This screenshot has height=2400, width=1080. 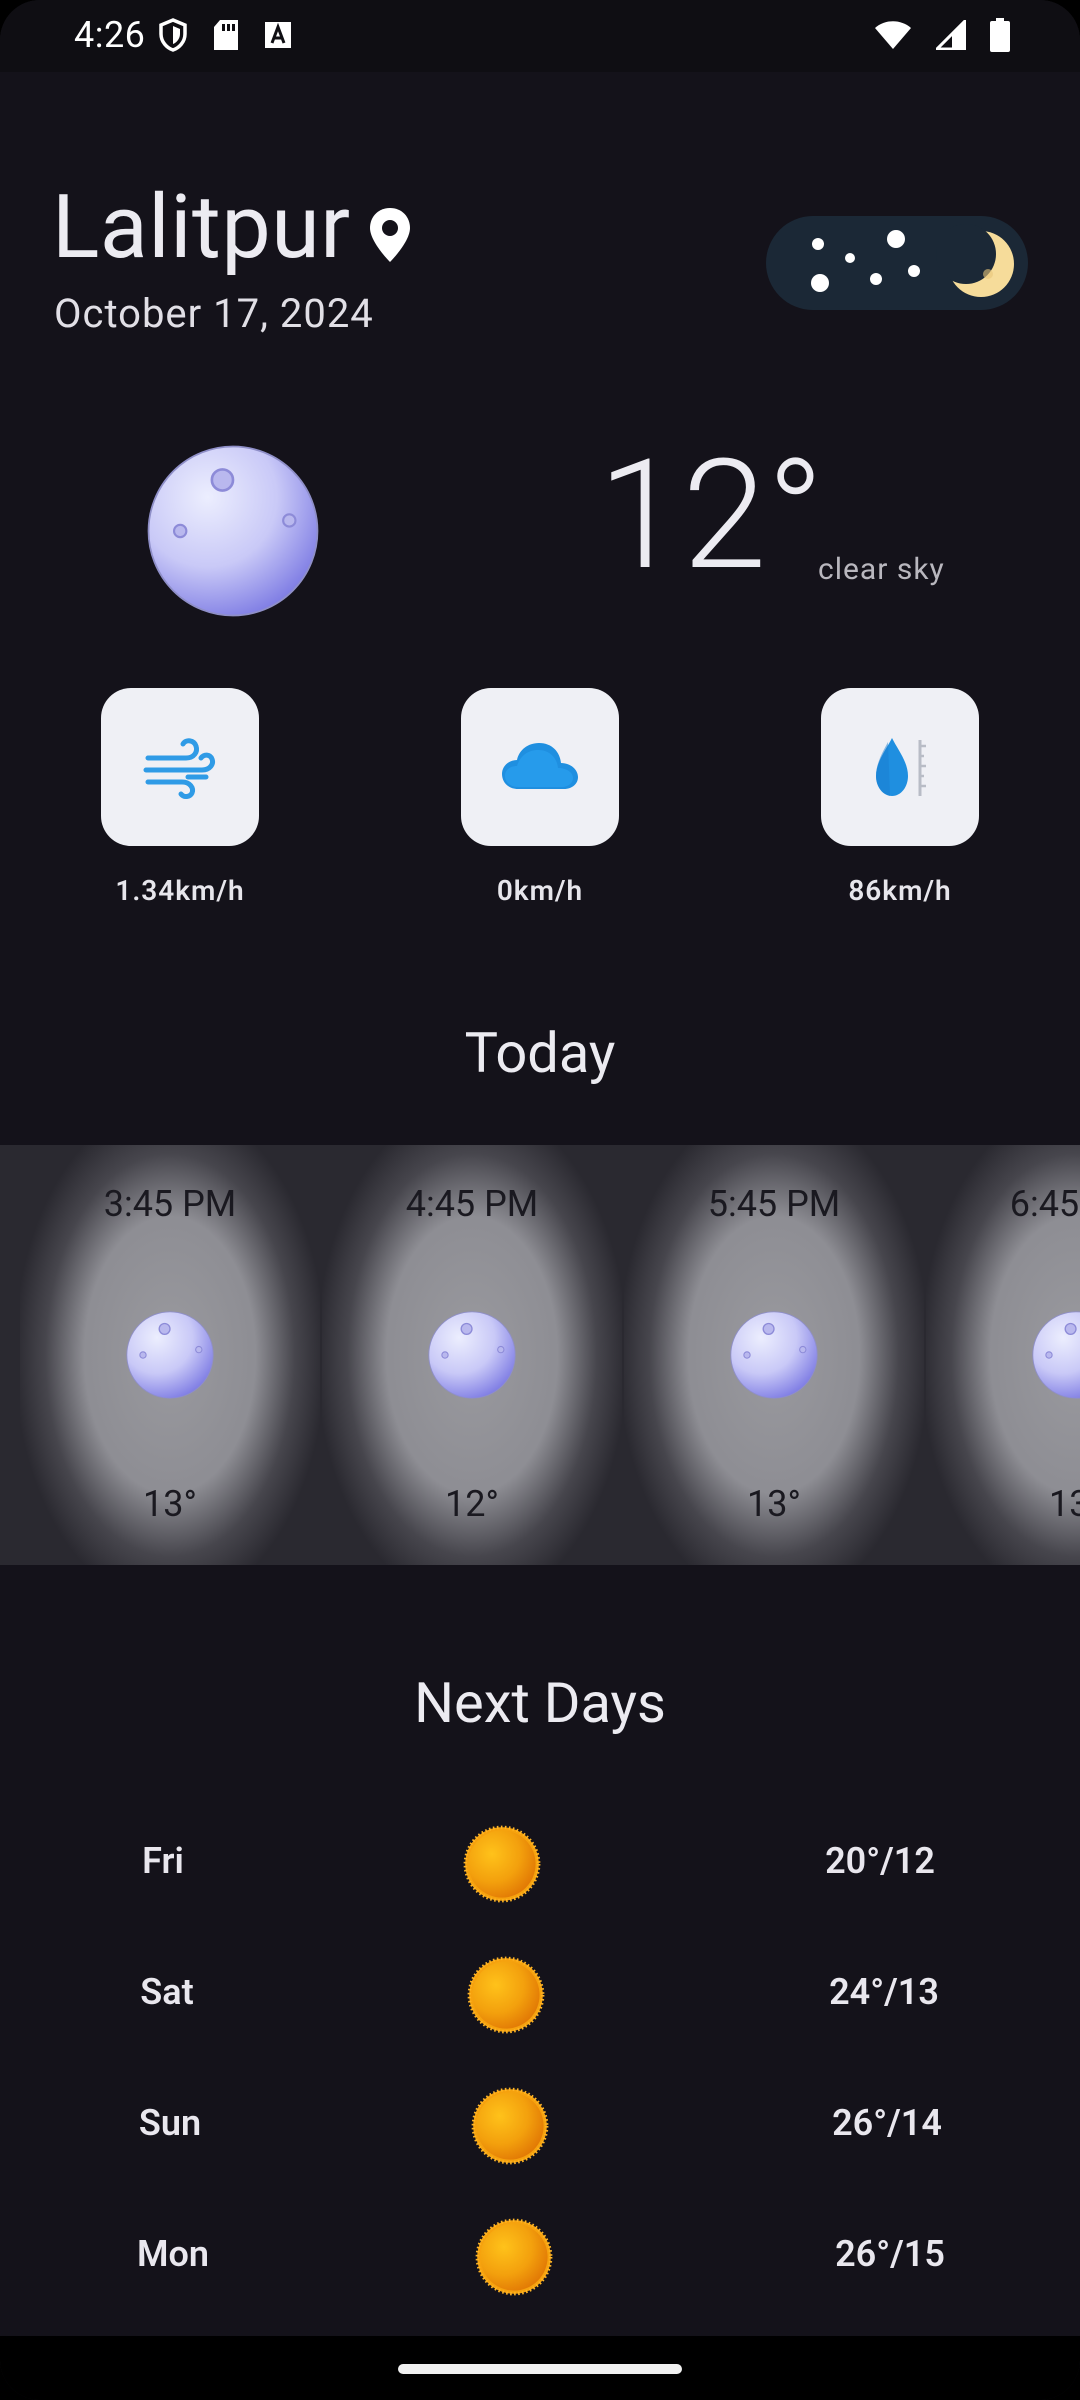 What do you see at coordinates (540, 36) in the screenshot?
I see `status-bar: 4:26` at bounding box center [540, 36].